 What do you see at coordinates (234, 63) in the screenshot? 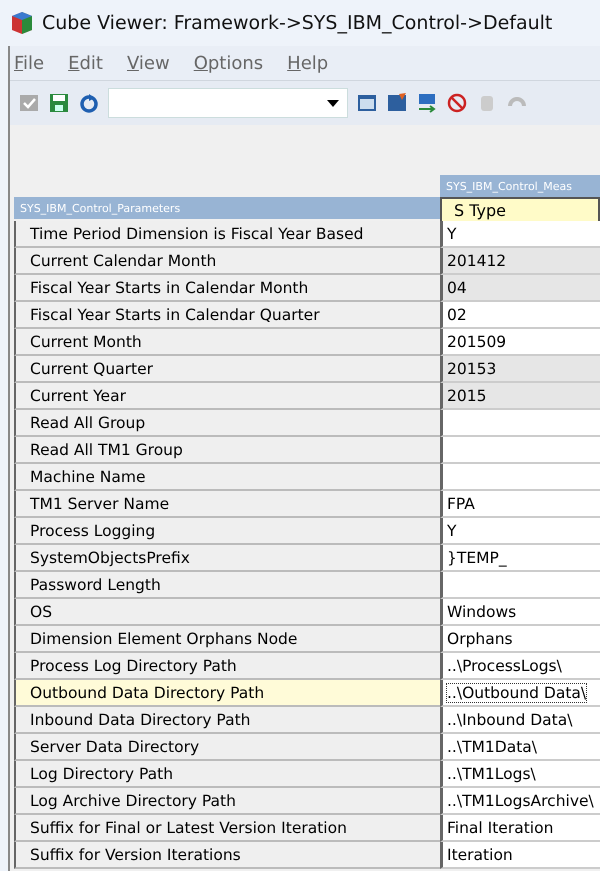
I see `menu-item: Options` at bounding box center [234, 63].